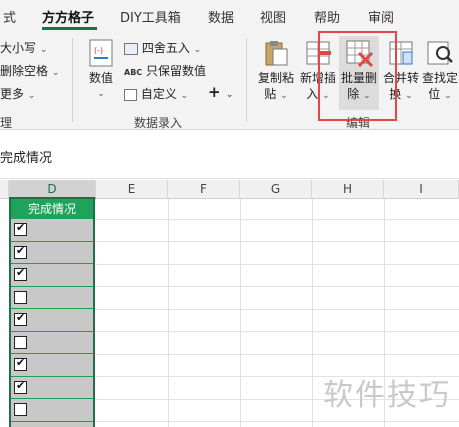 The width and height of the screenshot is (459, 427). What do you see at coordinates (348, 189) in the screenshot?
I see `column-header-h: H` at bounding box center [348, 189].